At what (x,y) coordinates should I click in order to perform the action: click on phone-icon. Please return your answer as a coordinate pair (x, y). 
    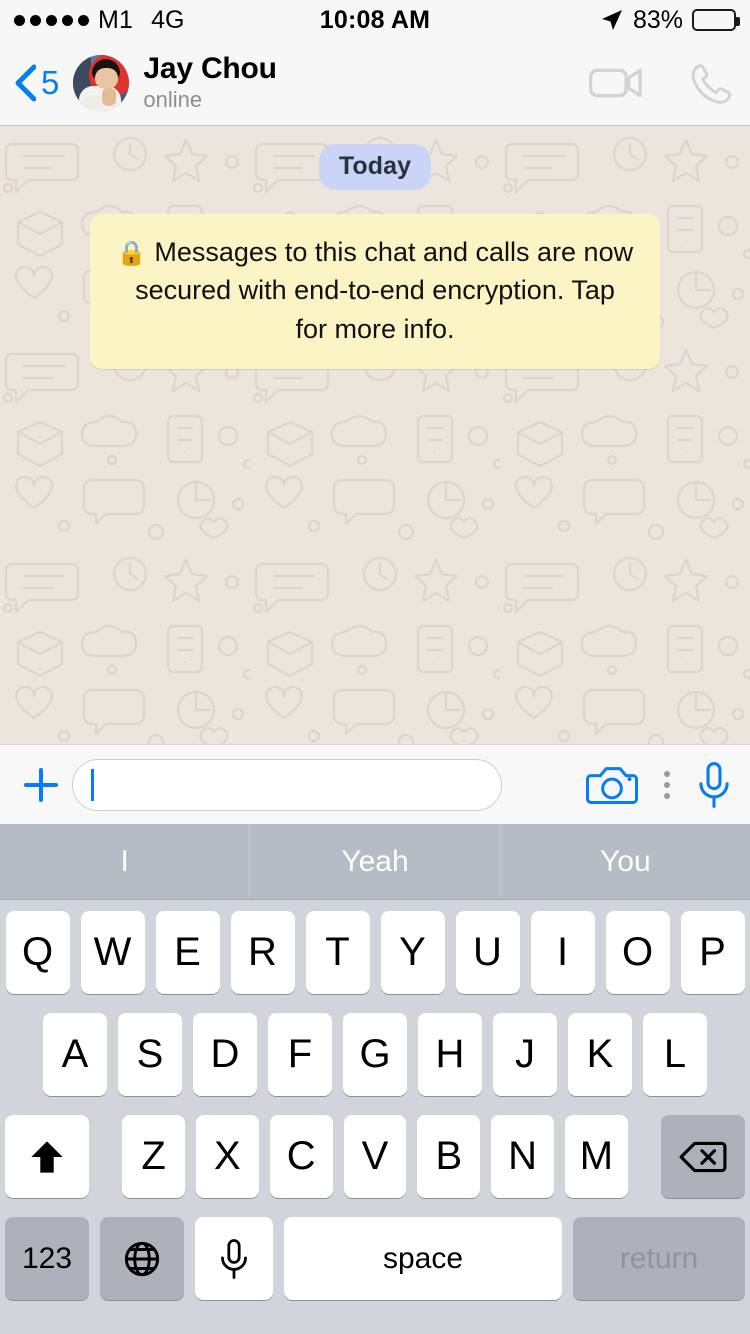
    Looking at the image, I should click on (710, 83).